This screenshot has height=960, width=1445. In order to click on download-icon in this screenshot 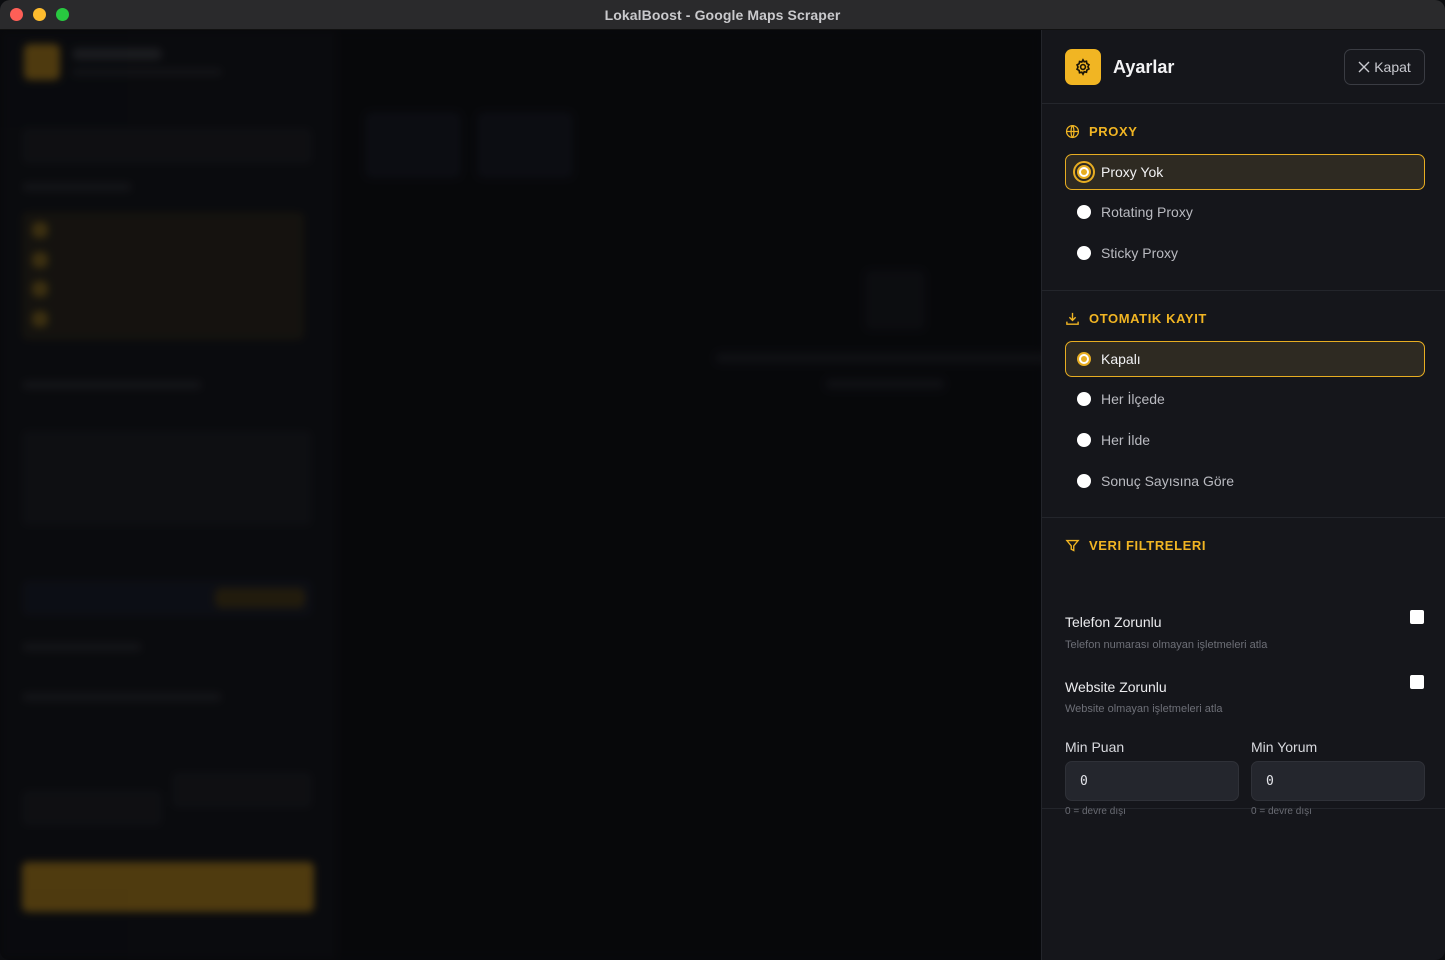, I will do `click(1072, 318)`.